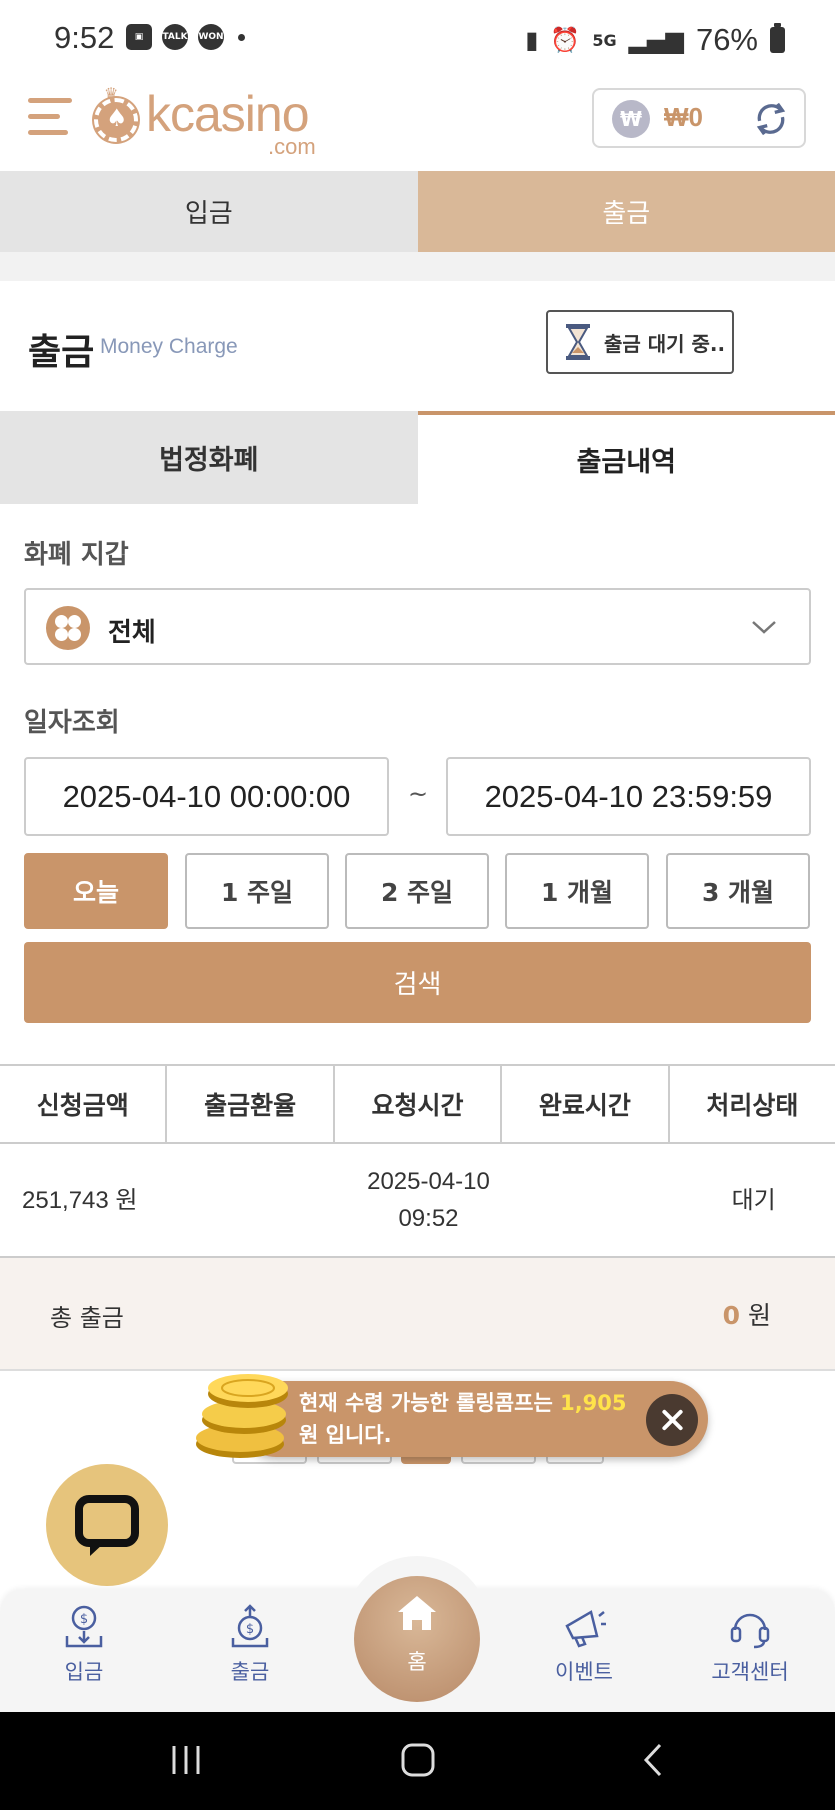  What do you see at coordinates (84, 1672) in the screenshot?
I see `nav-deposit-label: 입금` at bounding box center [84, 1672].